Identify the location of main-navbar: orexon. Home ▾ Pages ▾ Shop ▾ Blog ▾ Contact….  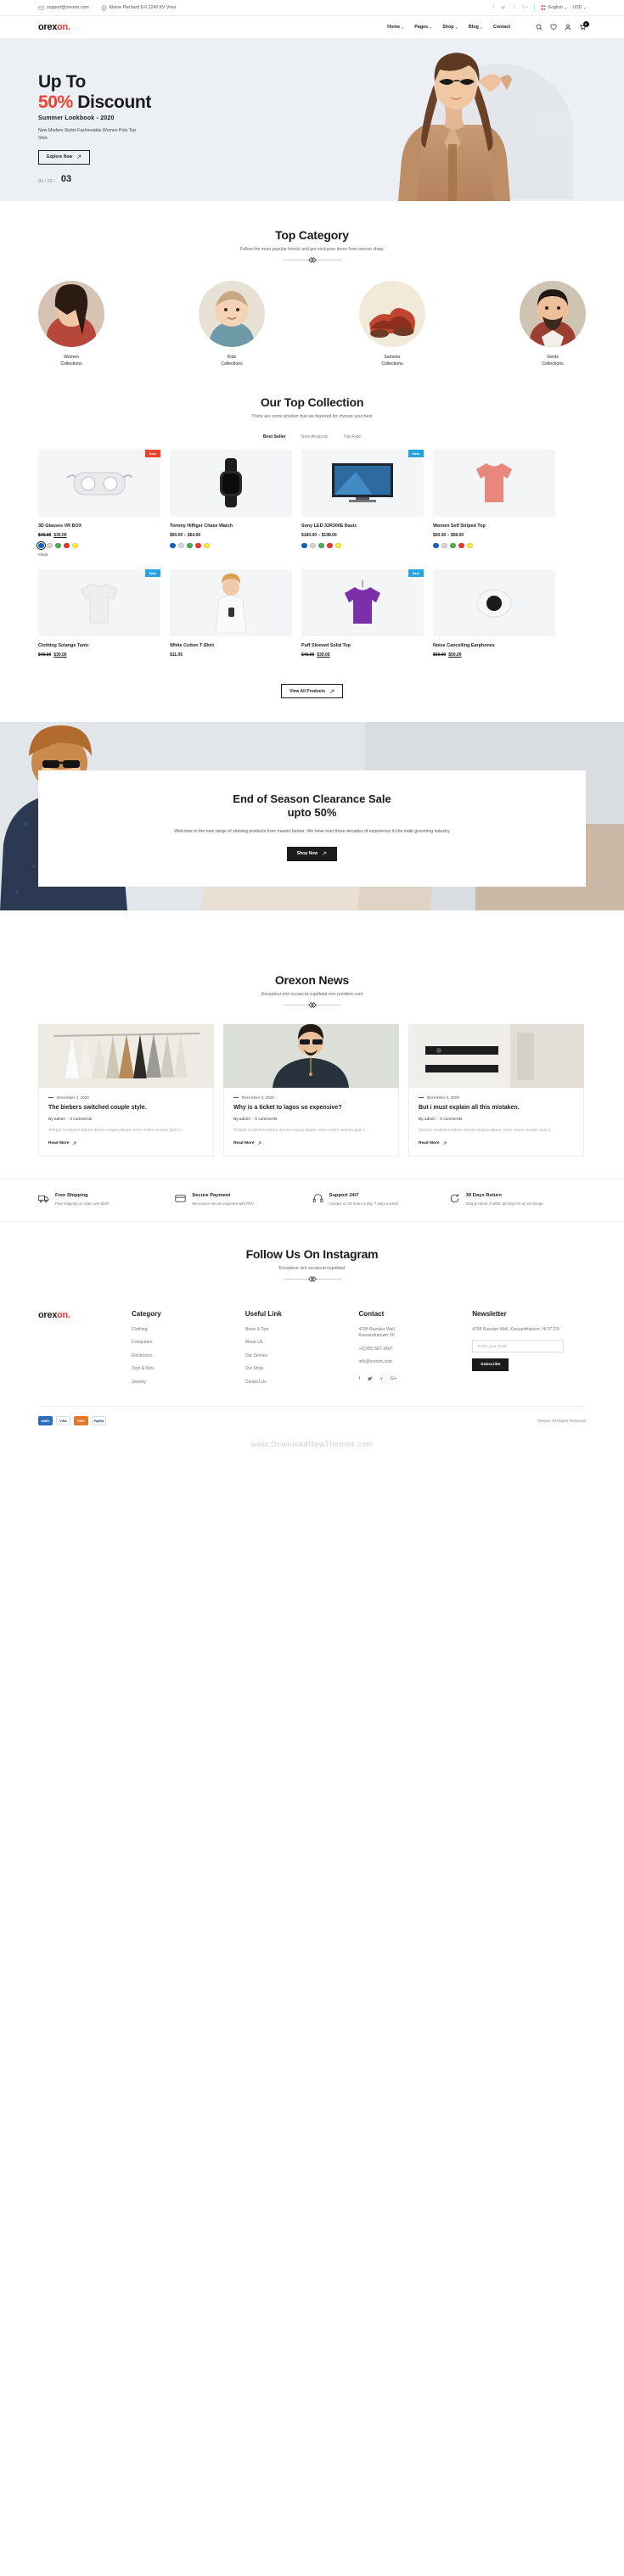
(312, 27).